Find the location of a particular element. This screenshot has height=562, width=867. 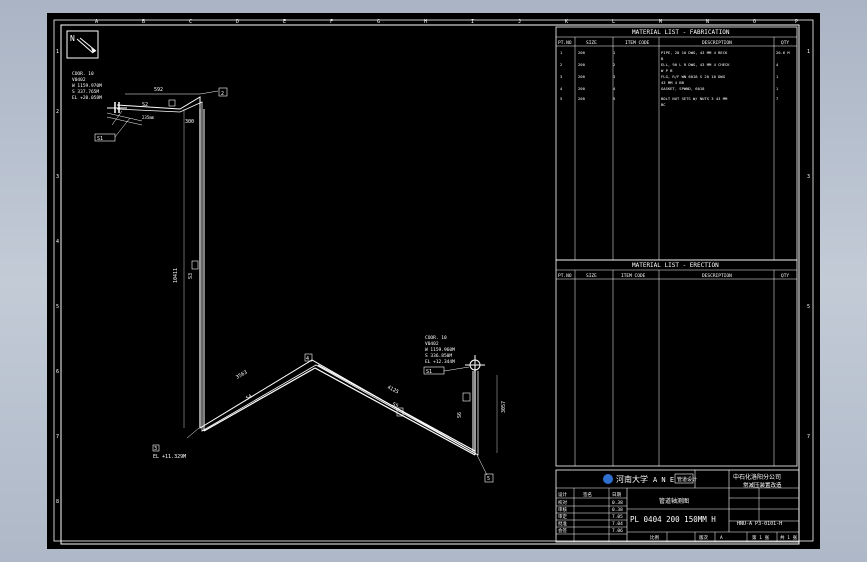

svg-text: FLG, R/F WN 6018 S 20 10 DWG is located at coordinates (693, 76).